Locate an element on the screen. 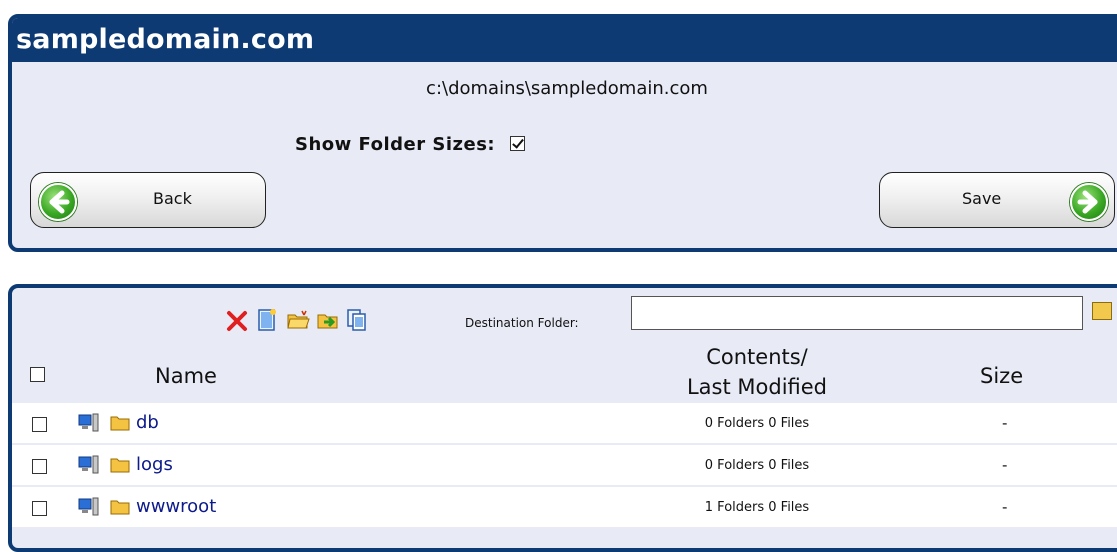 The width and height of the screenshot is (1117, 552). new-folder-icon is located at coordinates (298, 320).